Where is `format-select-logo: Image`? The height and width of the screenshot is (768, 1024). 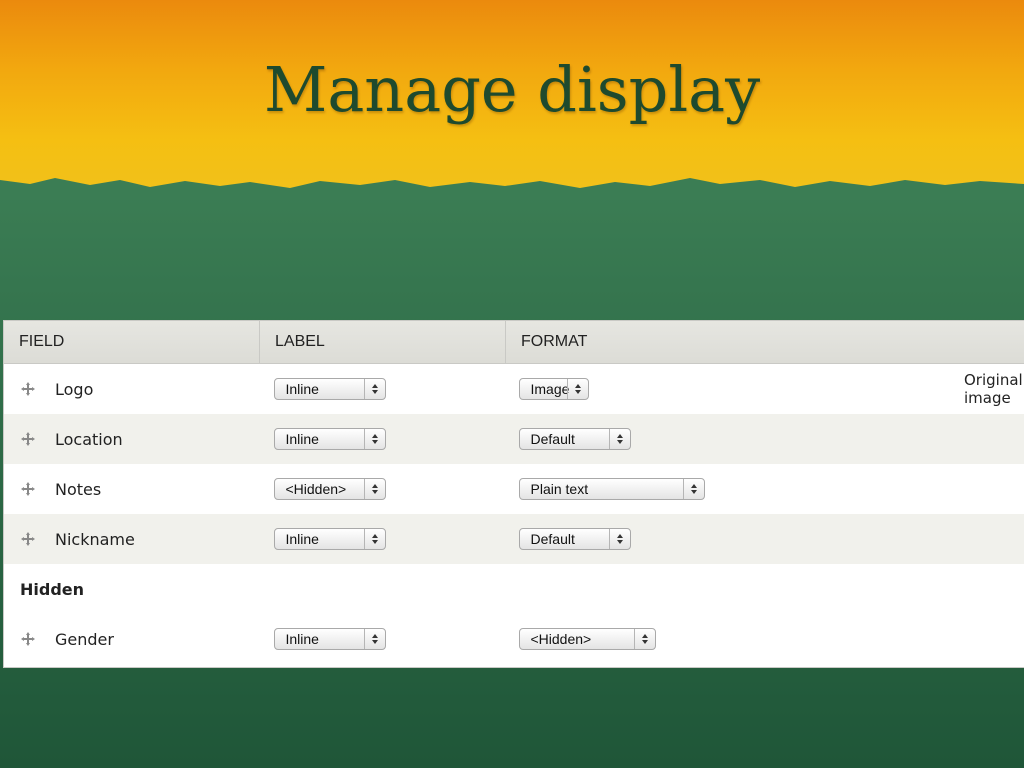 format-select-logo: Image is located at coordinates (553, 389).